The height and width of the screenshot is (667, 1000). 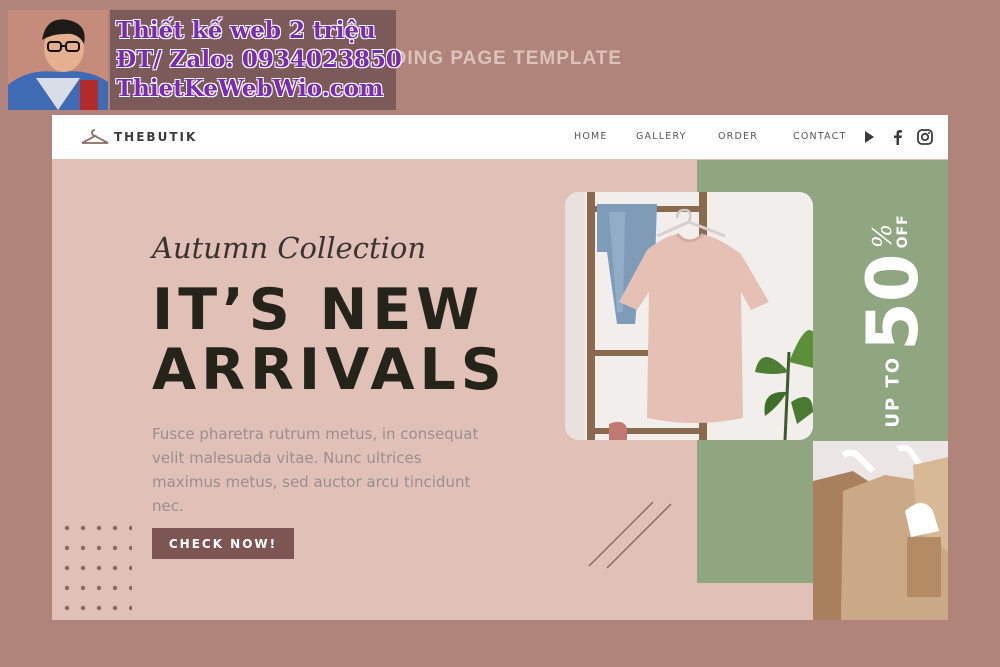 What do you see at coordinates (925, 137) in the screenshot?
I see `instagram-icon` at bounding box center [925, 137].